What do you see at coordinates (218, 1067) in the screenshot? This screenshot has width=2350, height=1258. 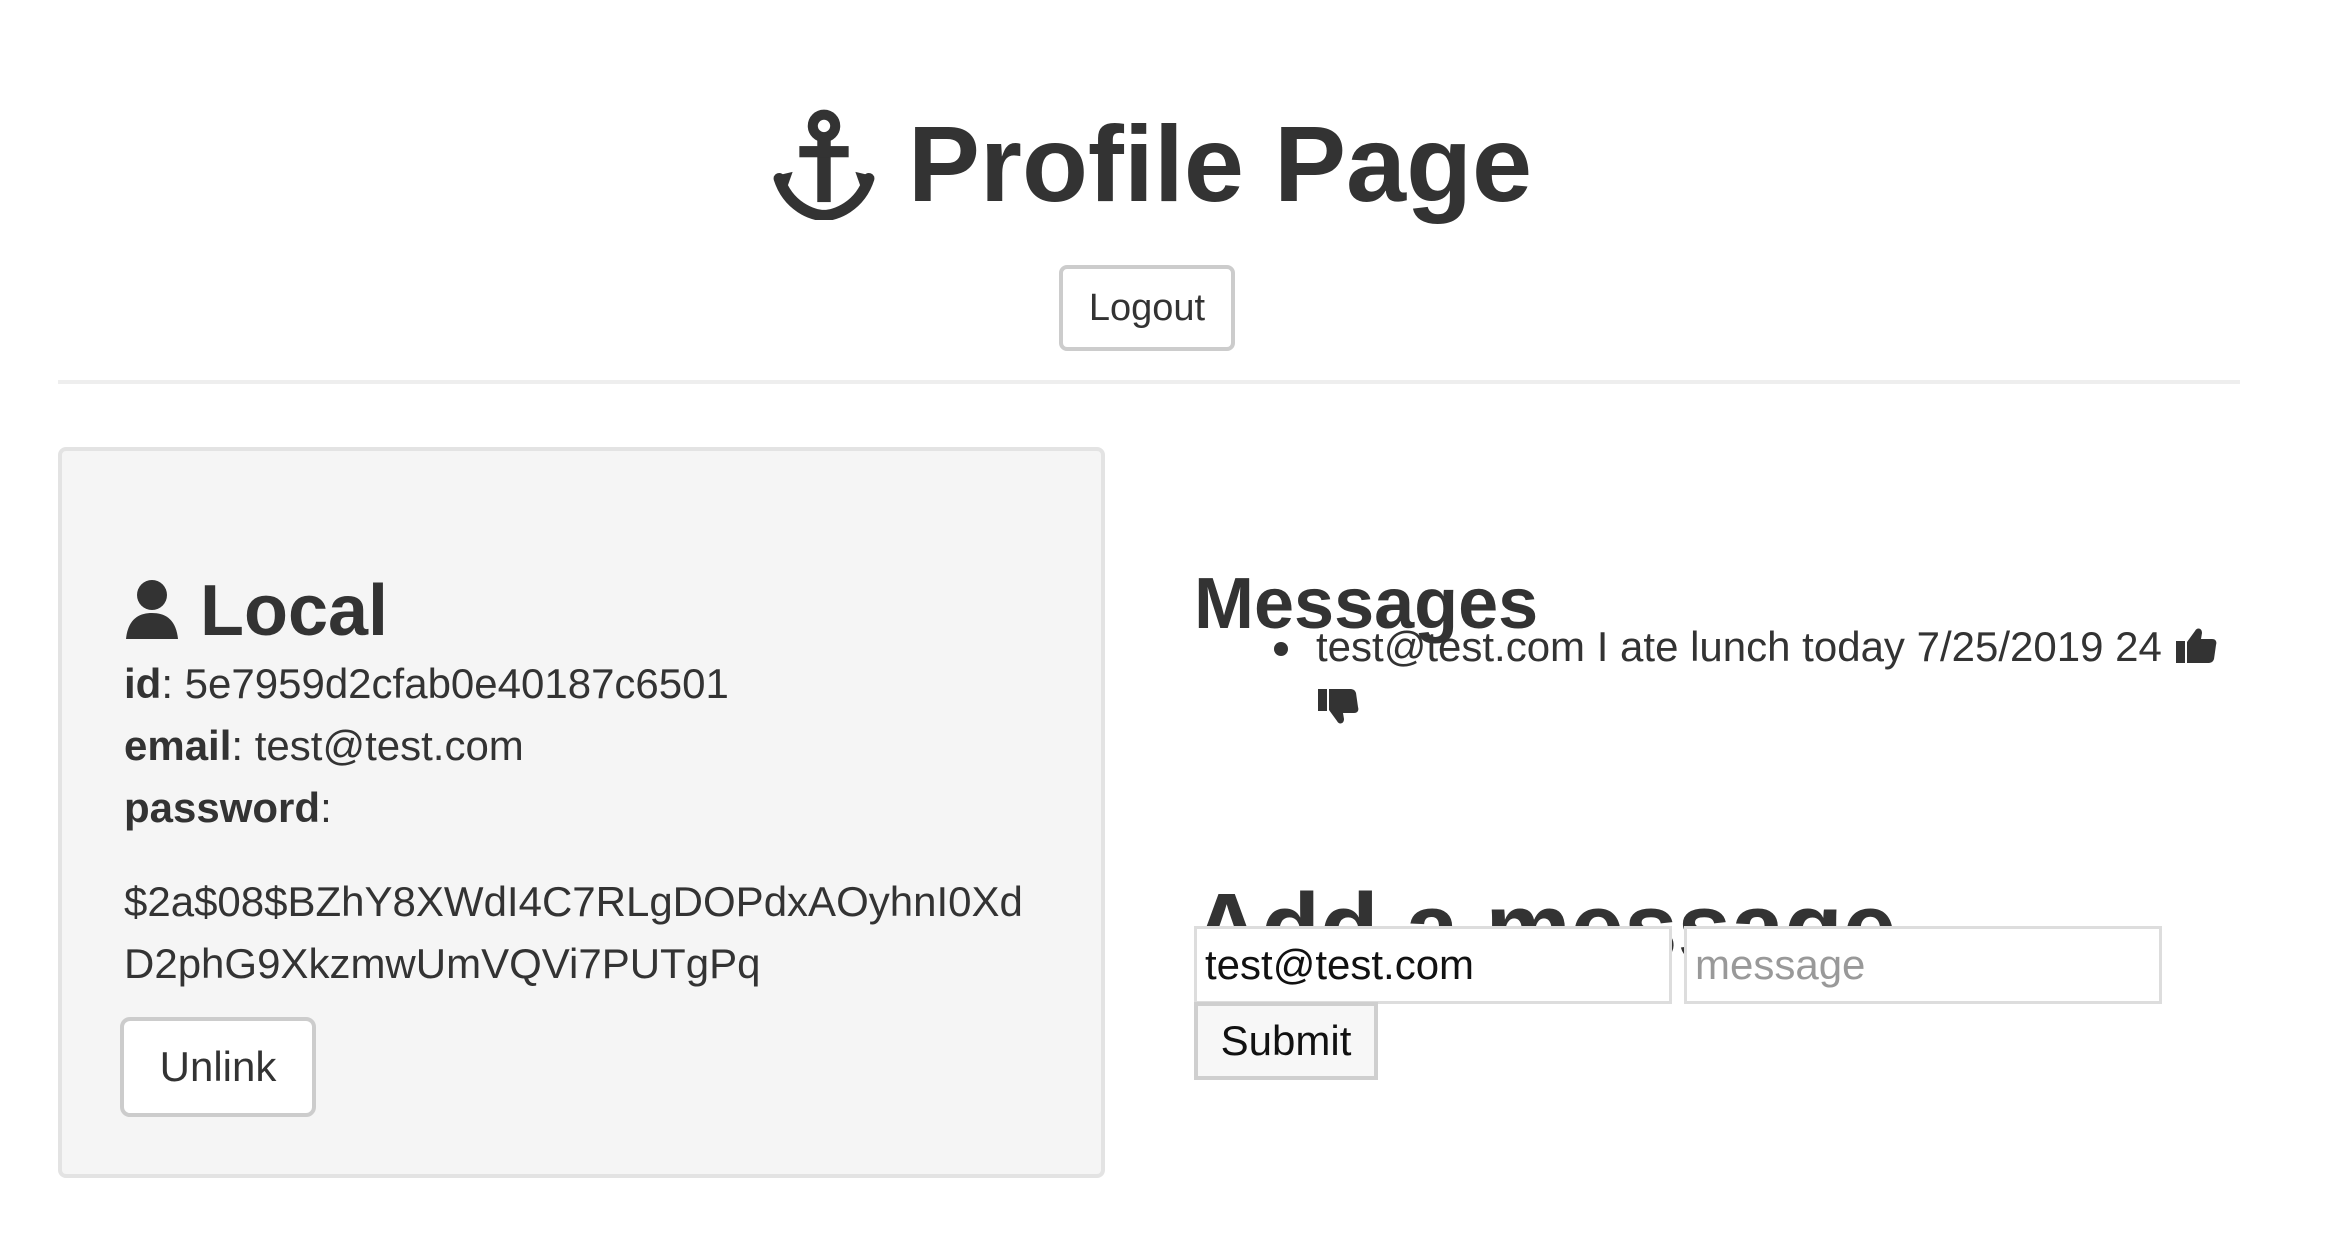 I see `unlink-button: Unlink` at bounding box center [218, 1067].